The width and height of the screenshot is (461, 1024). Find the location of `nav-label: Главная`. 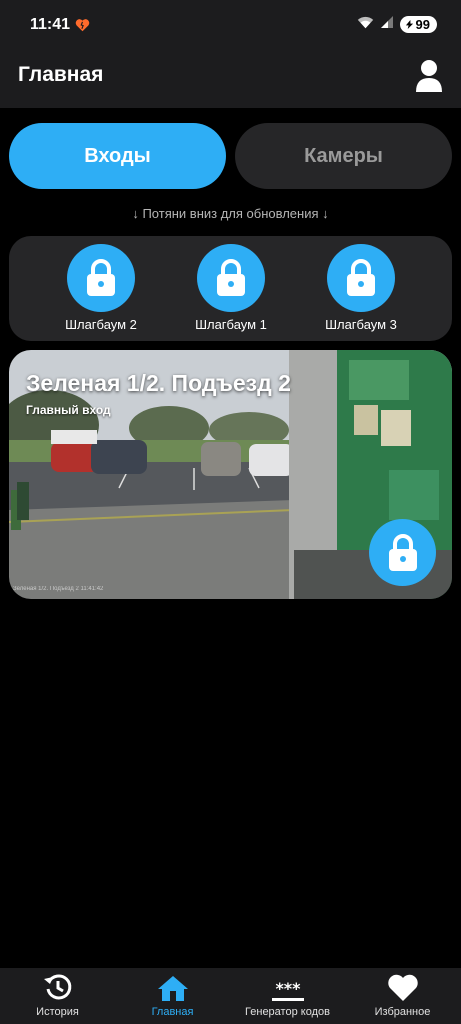

nav-label: Главная is located at coordinates (172, 1012).